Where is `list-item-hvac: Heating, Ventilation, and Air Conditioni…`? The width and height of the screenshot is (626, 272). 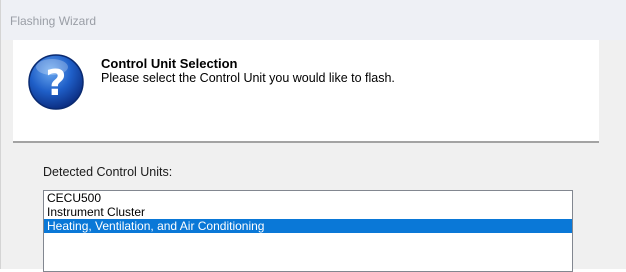 list-item-hvac: Heating, Ventilation, and Air Conditioni… is located at coordinates (308, 226).